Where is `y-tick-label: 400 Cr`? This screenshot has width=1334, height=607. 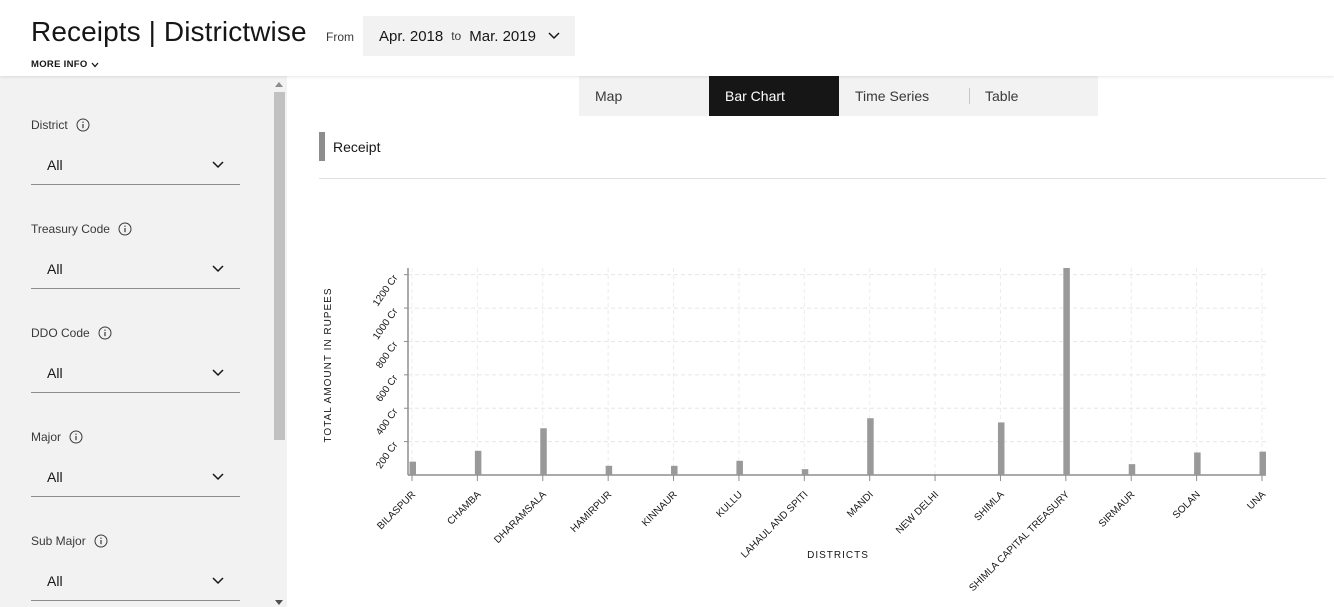 y-tick-label: 400 Cr is located at coordinates (387, 421).